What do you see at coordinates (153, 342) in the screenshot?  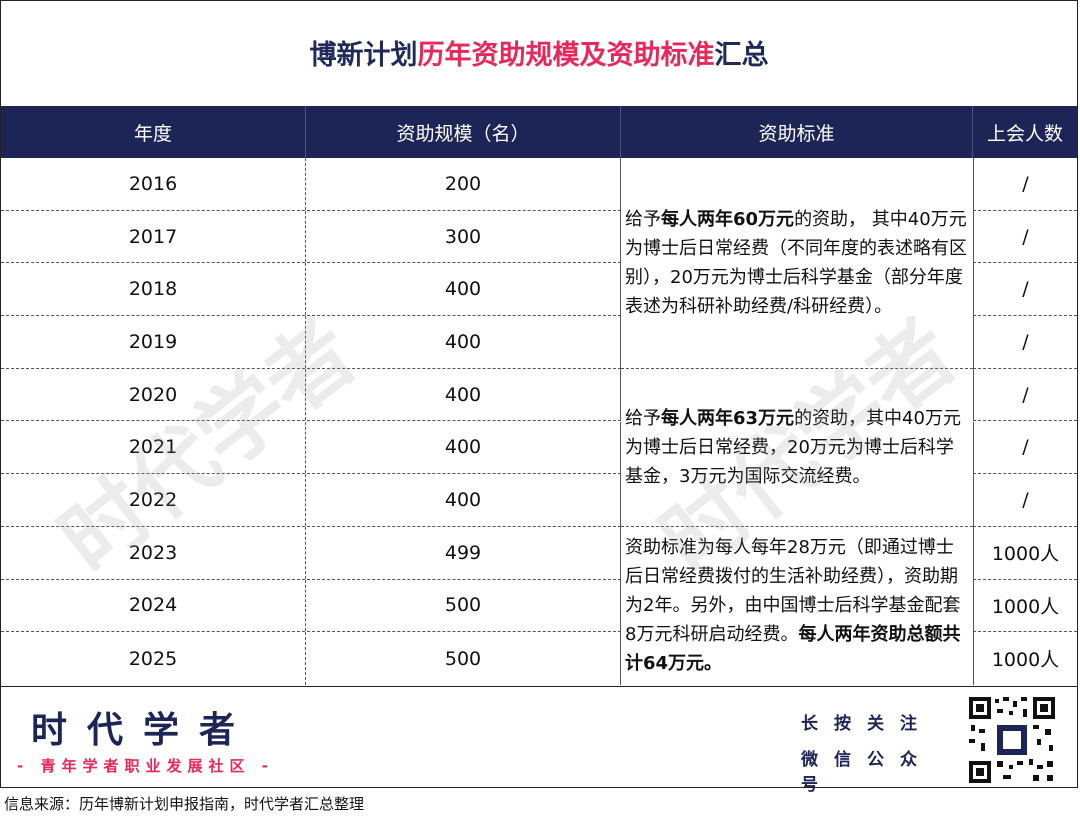 I see `year-cell: 2019` at bounding box center [153, 342].